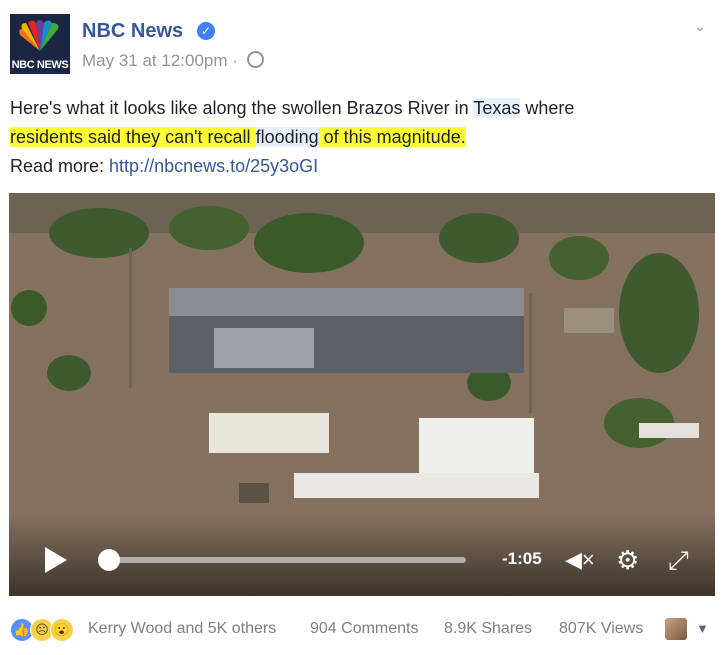 The width and height of the screenshot is (726, 655). What do you see at coordinates (702, 628) in the screenshot?
I see `dropdown-icon: ▼` at bounding box center [702, 628].